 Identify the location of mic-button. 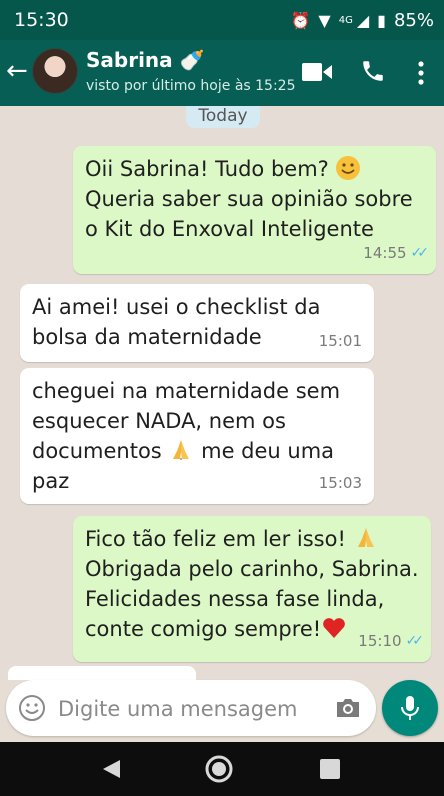
(410, 708).